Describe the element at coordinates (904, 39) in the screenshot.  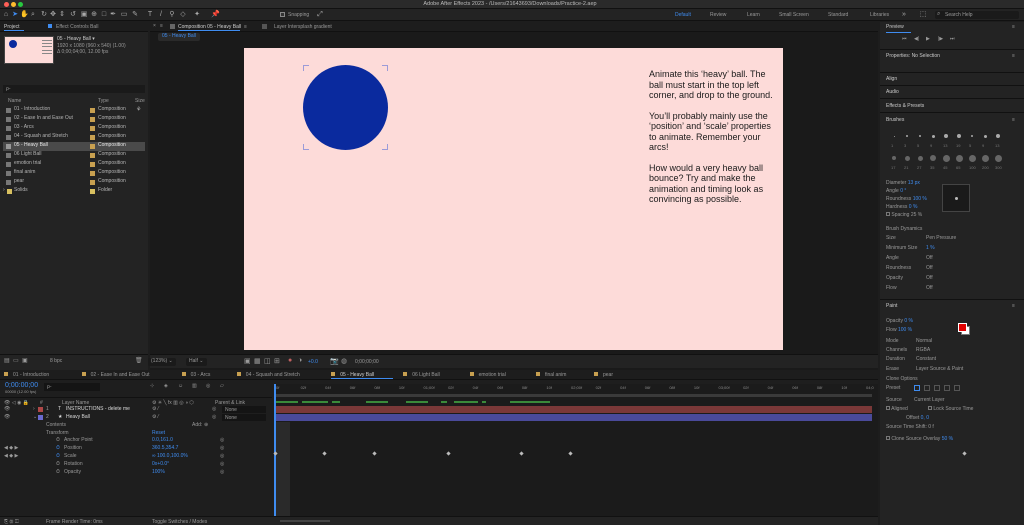
I see `first-frame-icon: ⏮` at that location.